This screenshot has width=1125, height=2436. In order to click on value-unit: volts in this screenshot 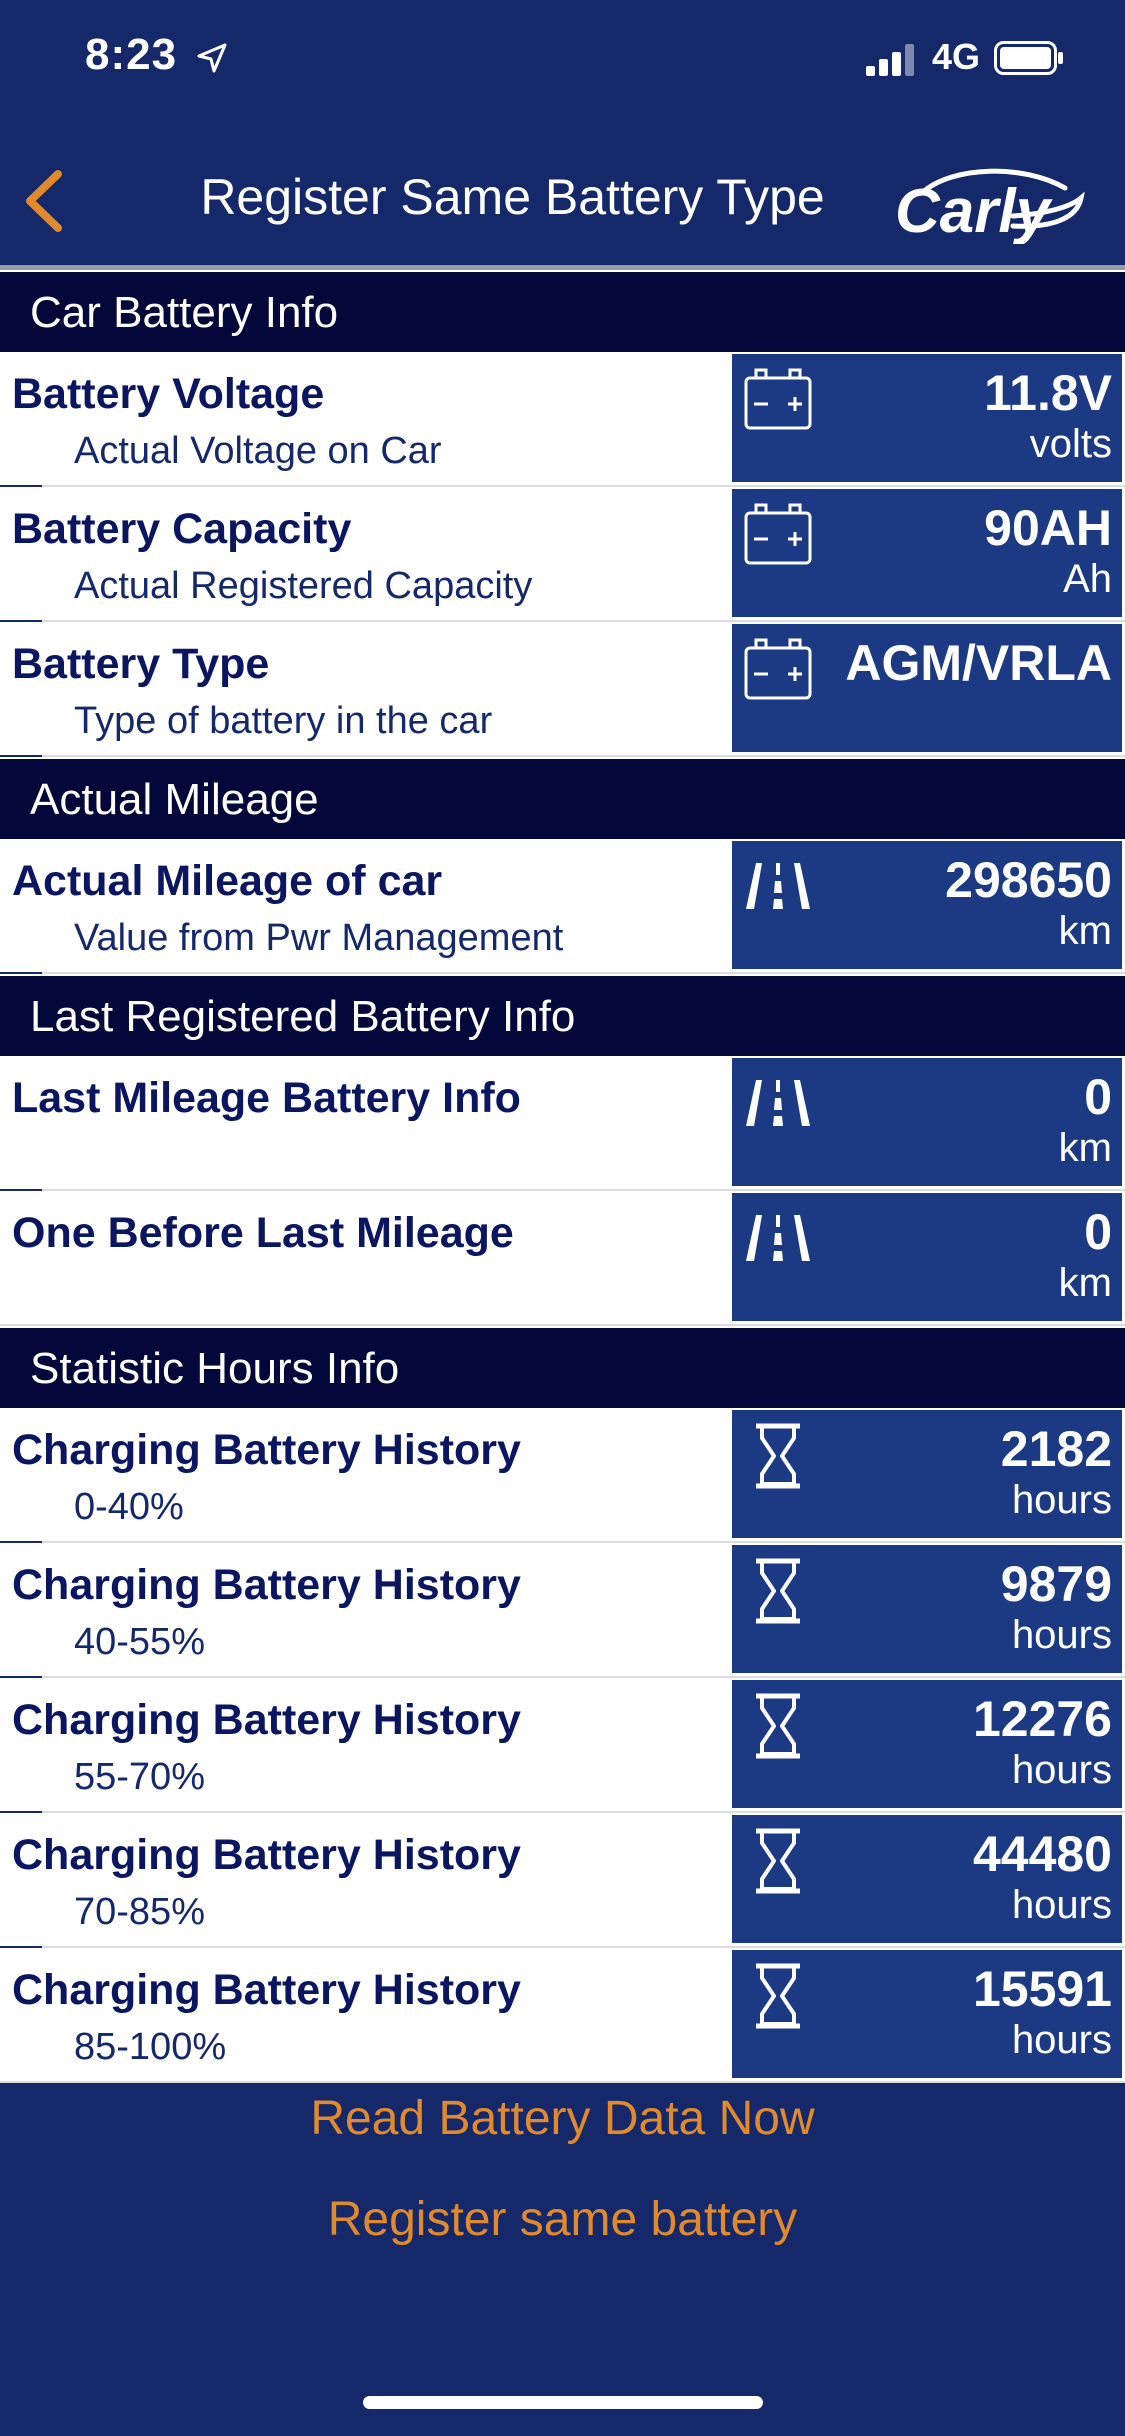, I will do `click(1070, 444)`.